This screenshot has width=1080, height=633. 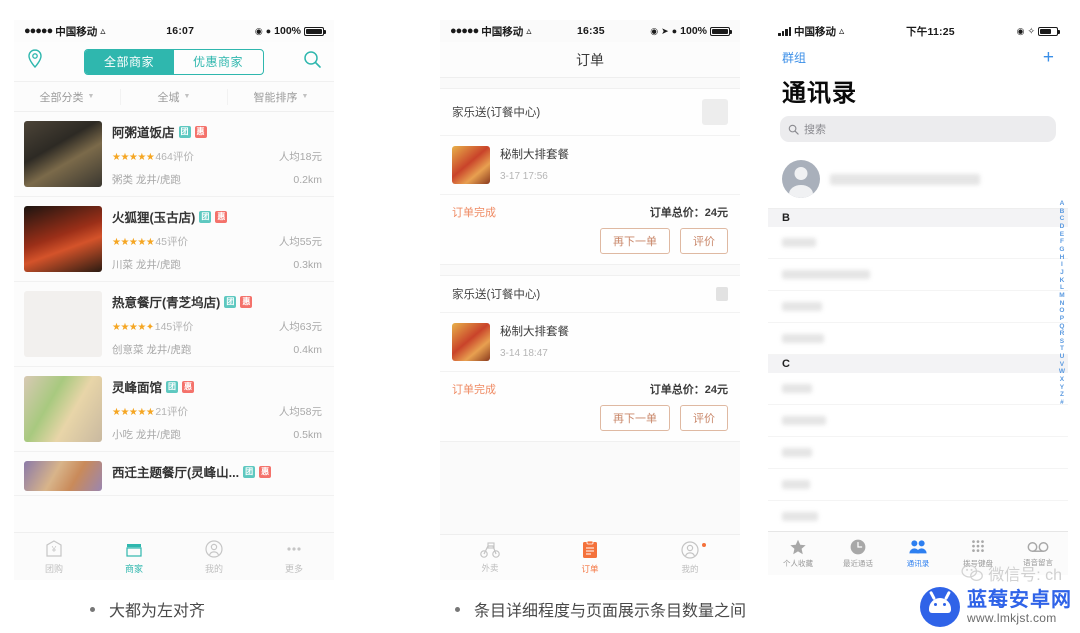 I want to click on status-bar-2: ●●●●● 中国移动 ▵ 16:35 ◉ ➤ ● 100%, so click(x=590, y=31).